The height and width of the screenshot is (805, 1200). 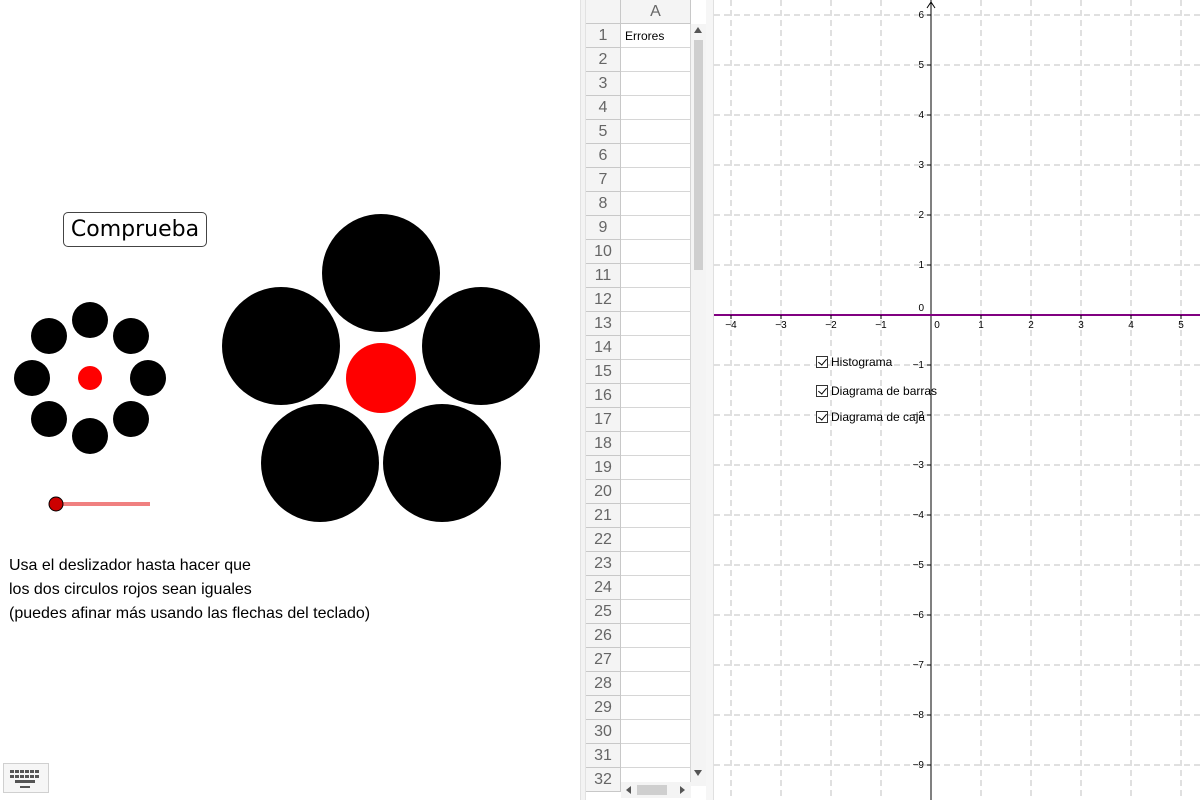 I want to click on spreadsheet-row: 15, so click(x=639, y=372).